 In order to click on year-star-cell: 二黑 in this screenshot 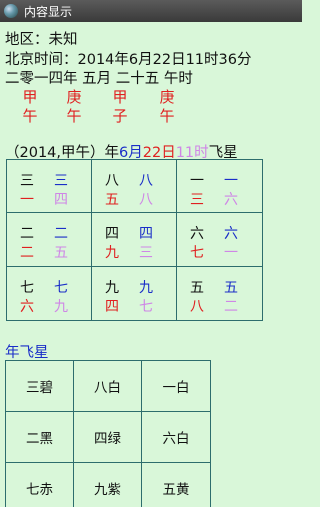, I will do `click(40, 437)`.